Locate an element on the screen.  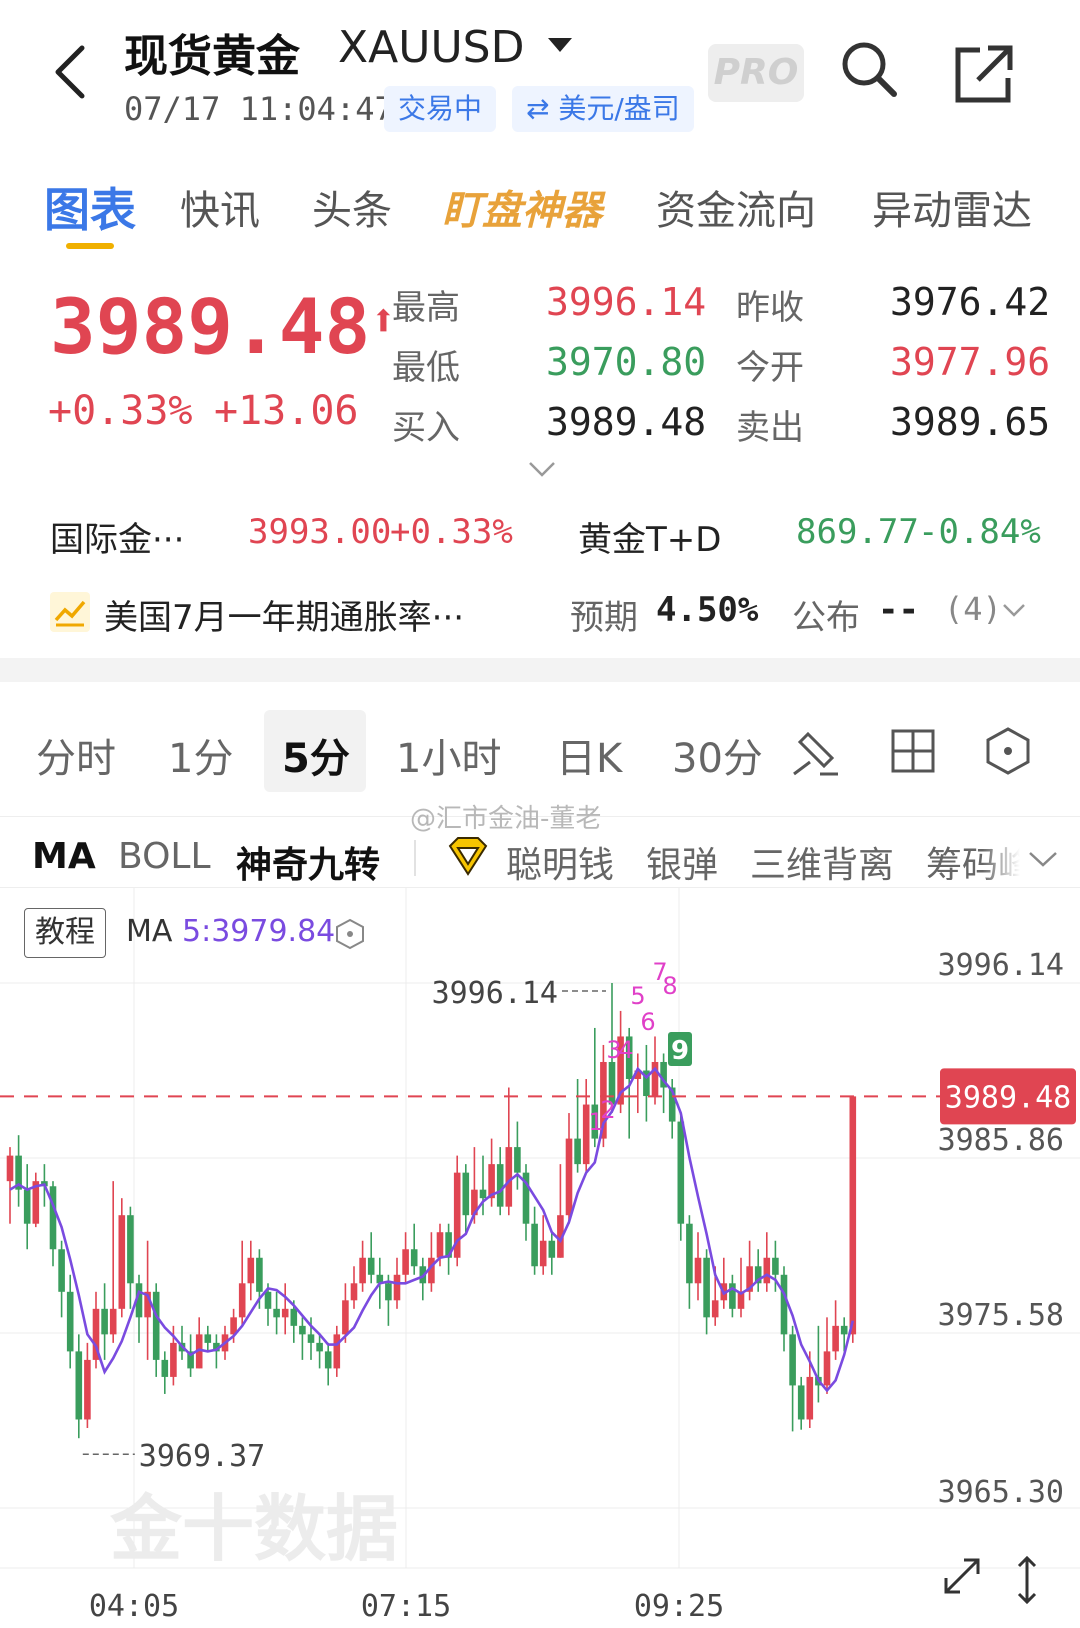
intl-gold-pct: +0.33% is located at coordinates (451, 532).